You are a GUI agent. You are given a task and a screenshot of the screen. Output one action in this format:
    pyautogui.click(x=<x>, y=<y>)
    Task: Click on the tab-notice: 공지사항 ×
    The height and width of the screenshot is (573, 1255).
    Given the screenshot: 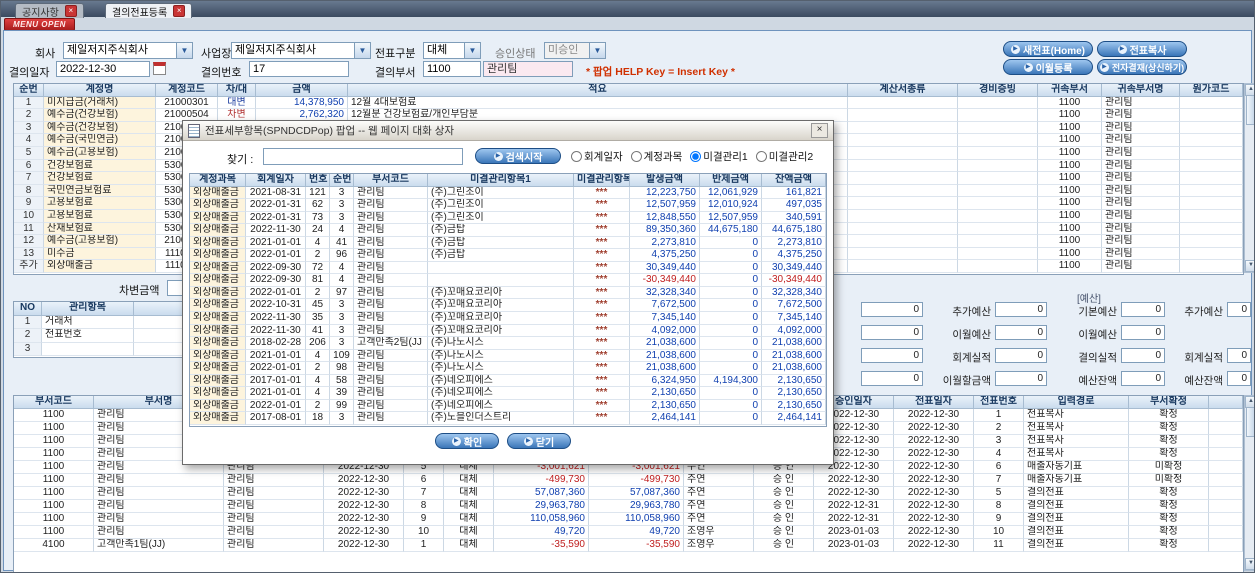 What is the action you would take?
    pyautogui.click(x=49, y=11)
    